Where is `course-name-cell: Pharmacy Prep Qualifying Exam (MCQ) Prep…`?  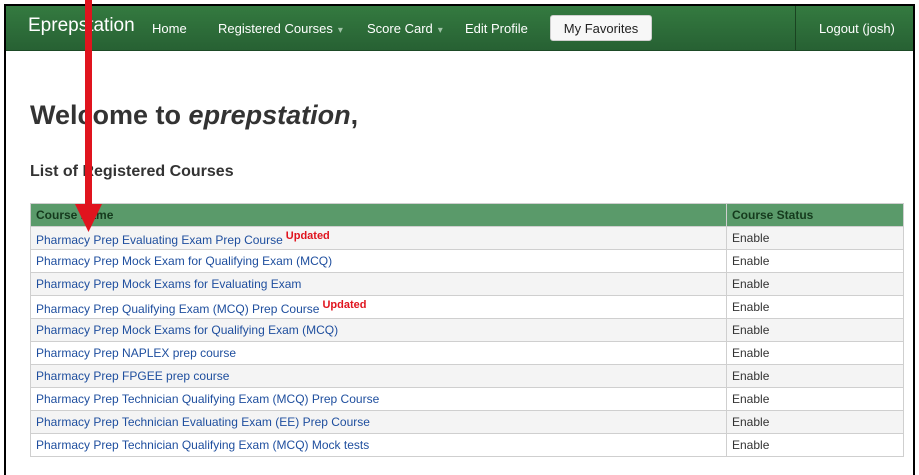 course-name-cell: Pharmacy Prep Qualifying Exam (MCQ) Prep… is located at coordinates (378, 307).